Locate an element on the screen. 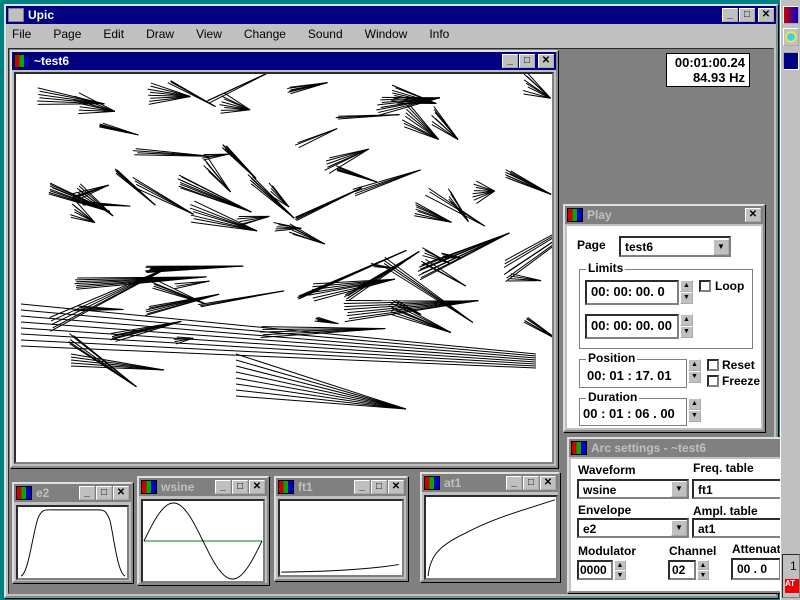 The height and width of the screenshot is (600, 800). menu-change: Change is located at coordinates (265, 34).